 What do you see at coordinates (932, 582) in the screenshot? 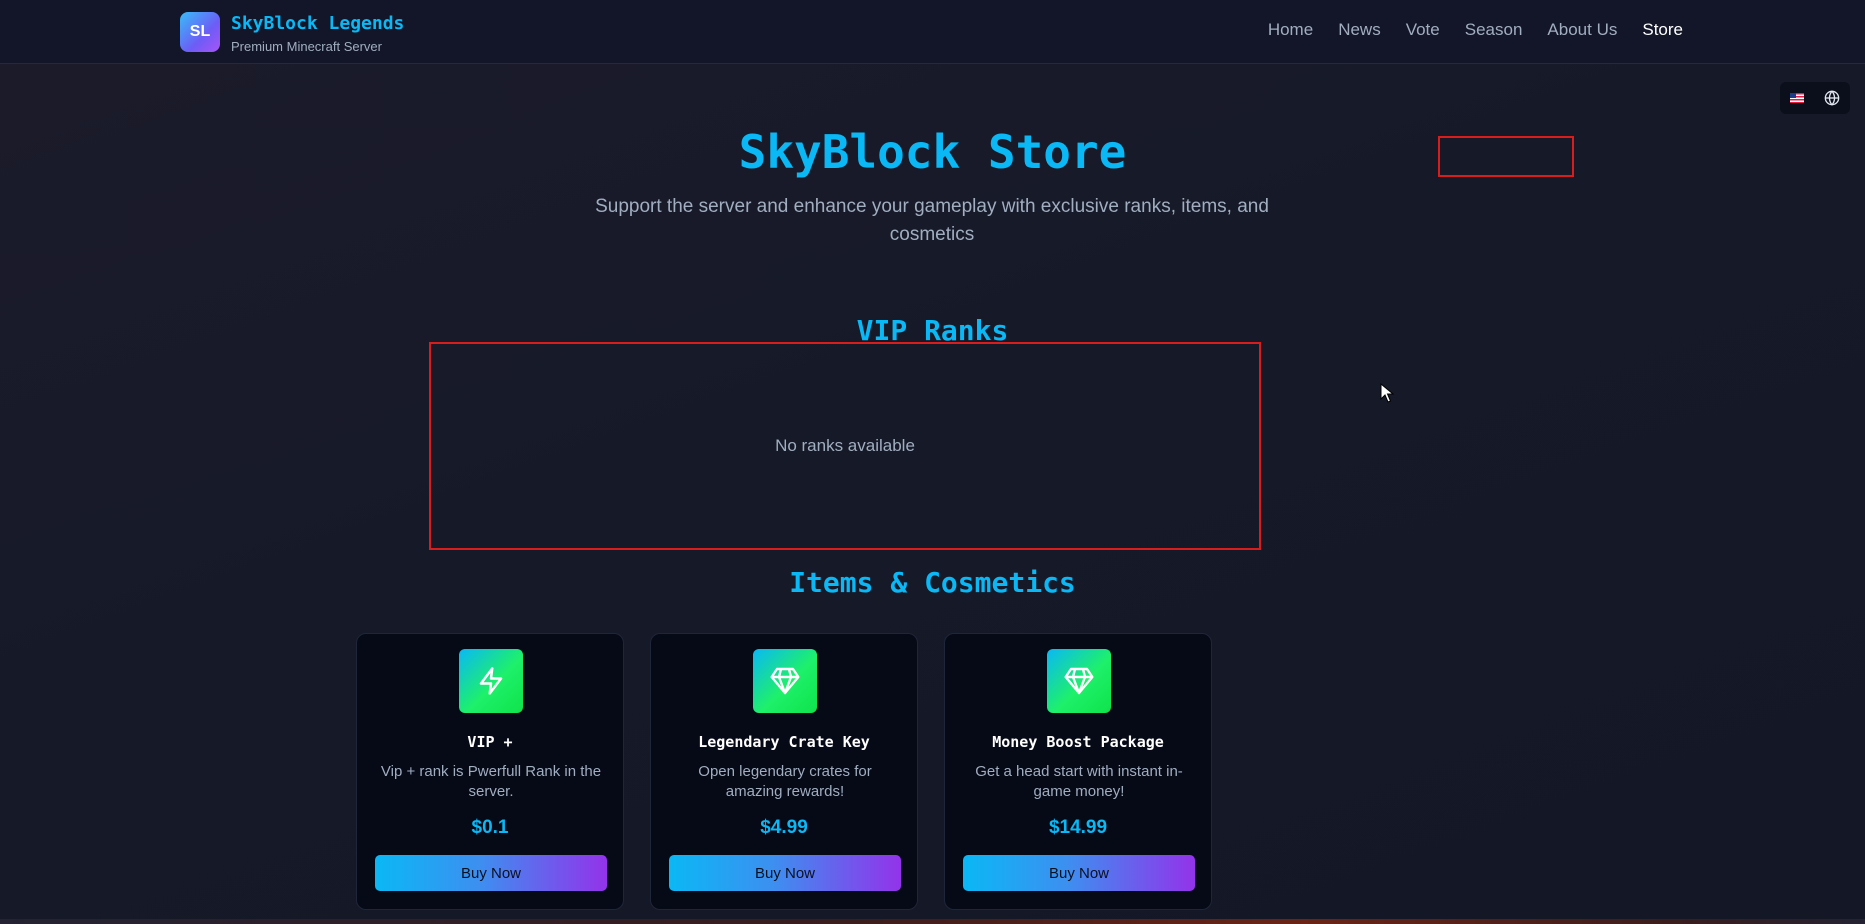
I see `items-cosmetics-heading: Items & Cosmetics` at bounding box center [932, 582].